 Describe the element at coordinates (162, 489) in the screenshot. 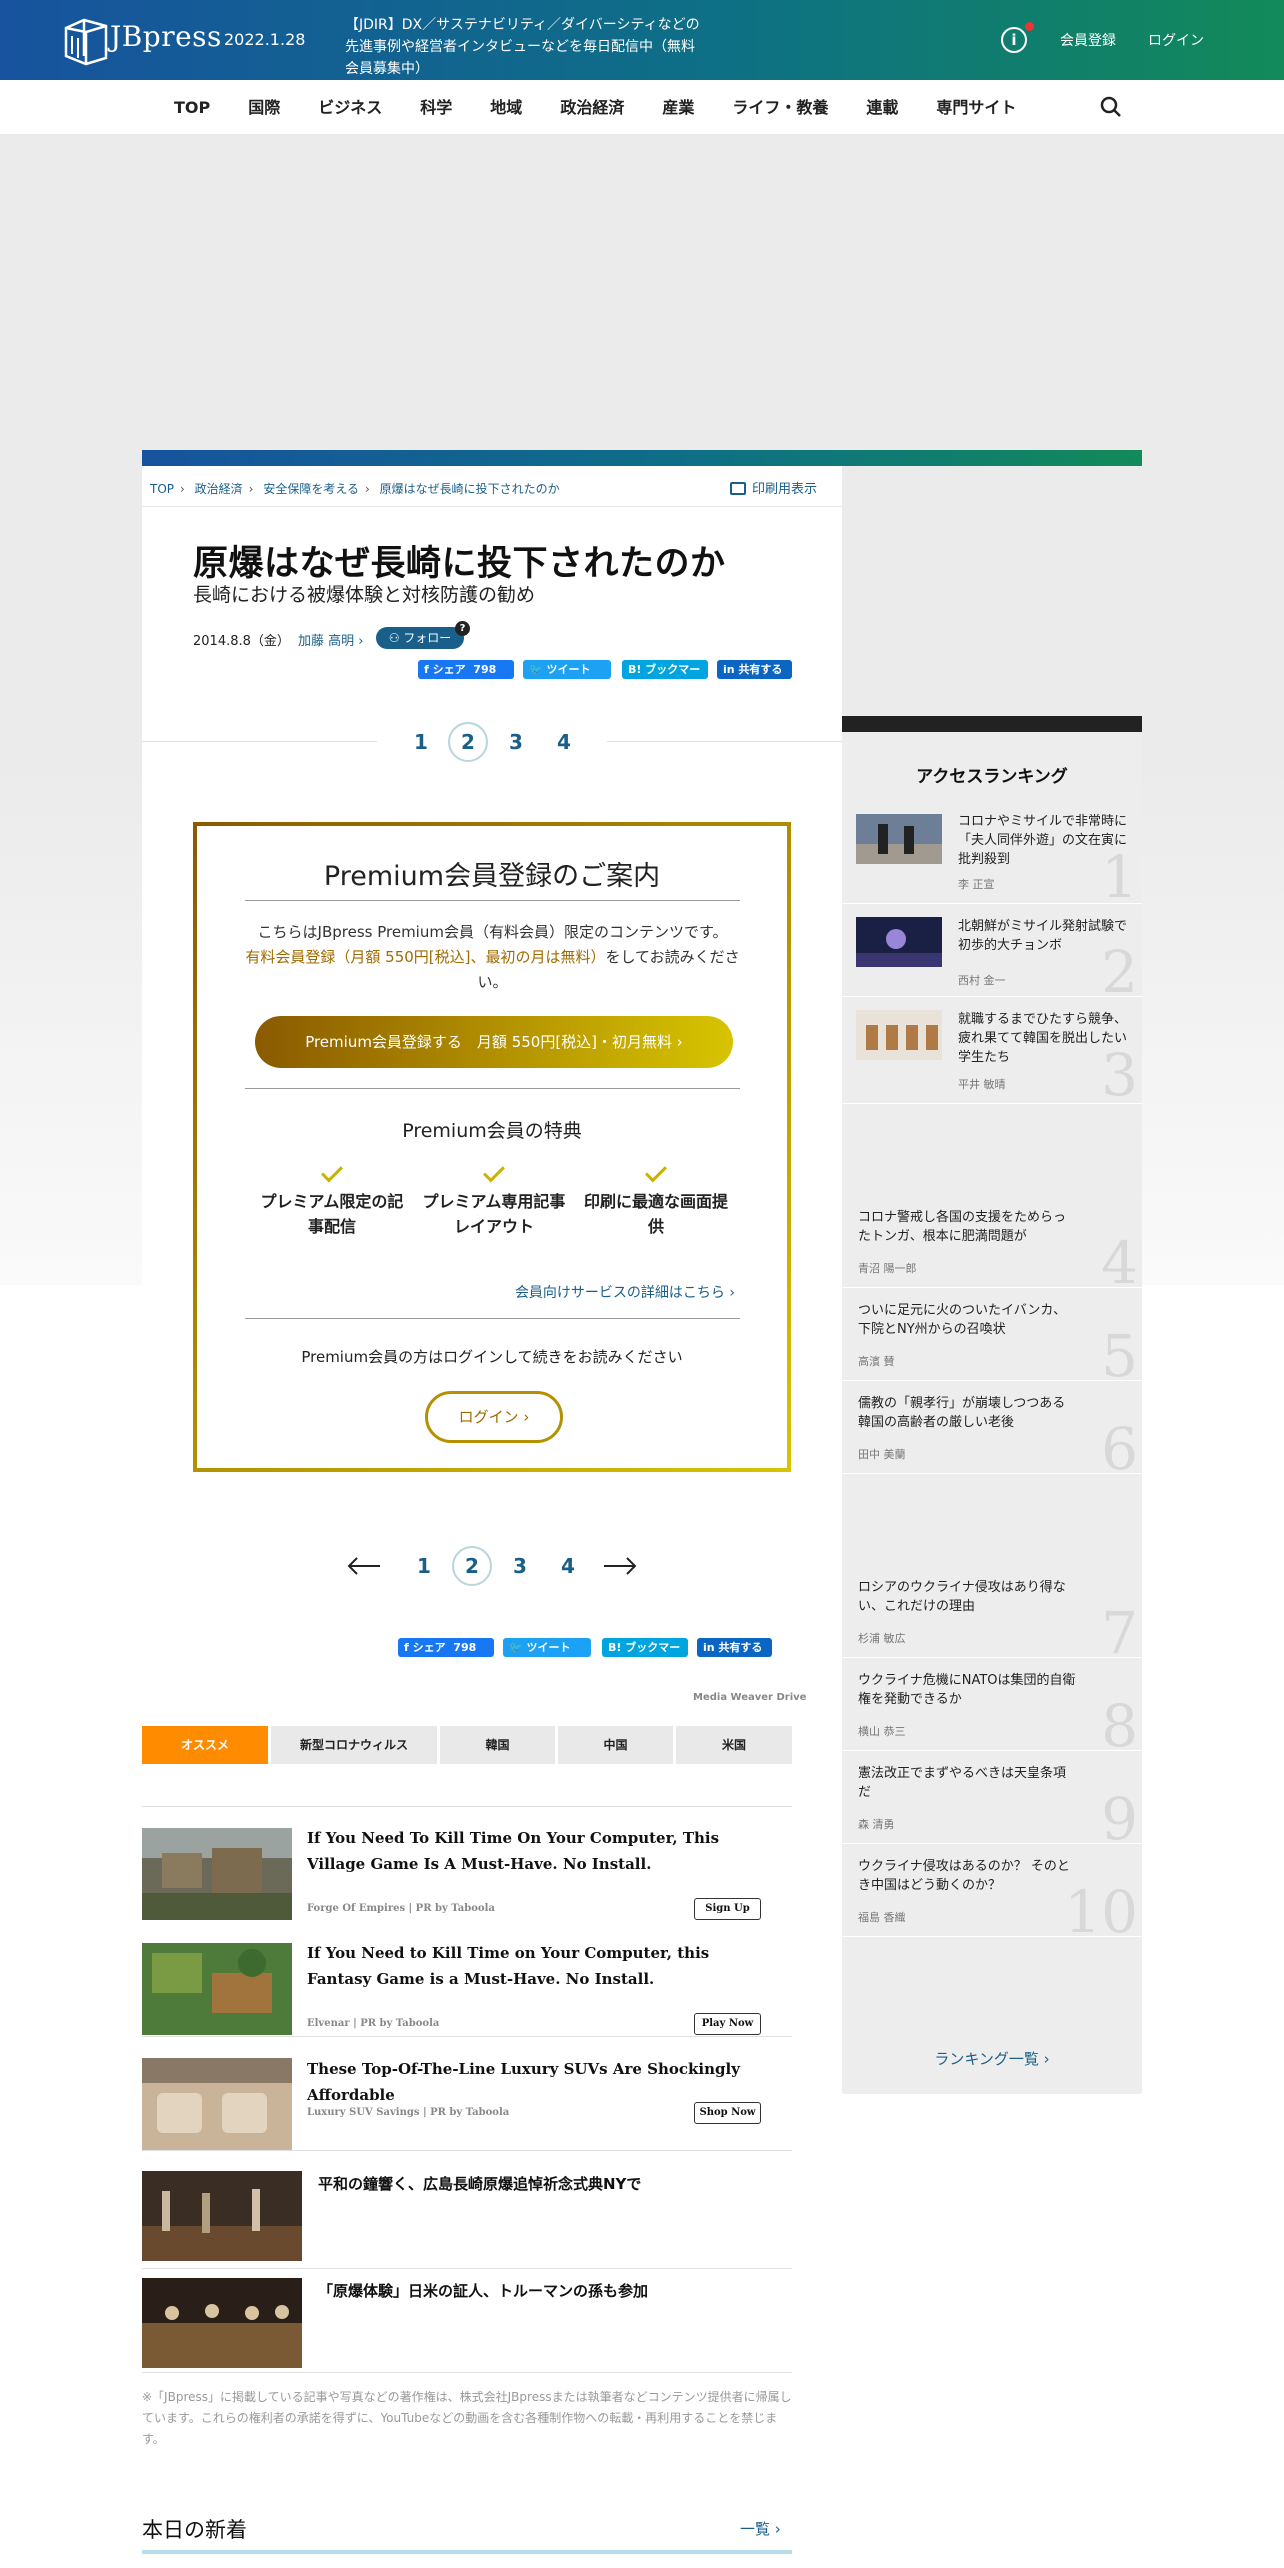

I see `breadcrumb-top: TOP` at that location.